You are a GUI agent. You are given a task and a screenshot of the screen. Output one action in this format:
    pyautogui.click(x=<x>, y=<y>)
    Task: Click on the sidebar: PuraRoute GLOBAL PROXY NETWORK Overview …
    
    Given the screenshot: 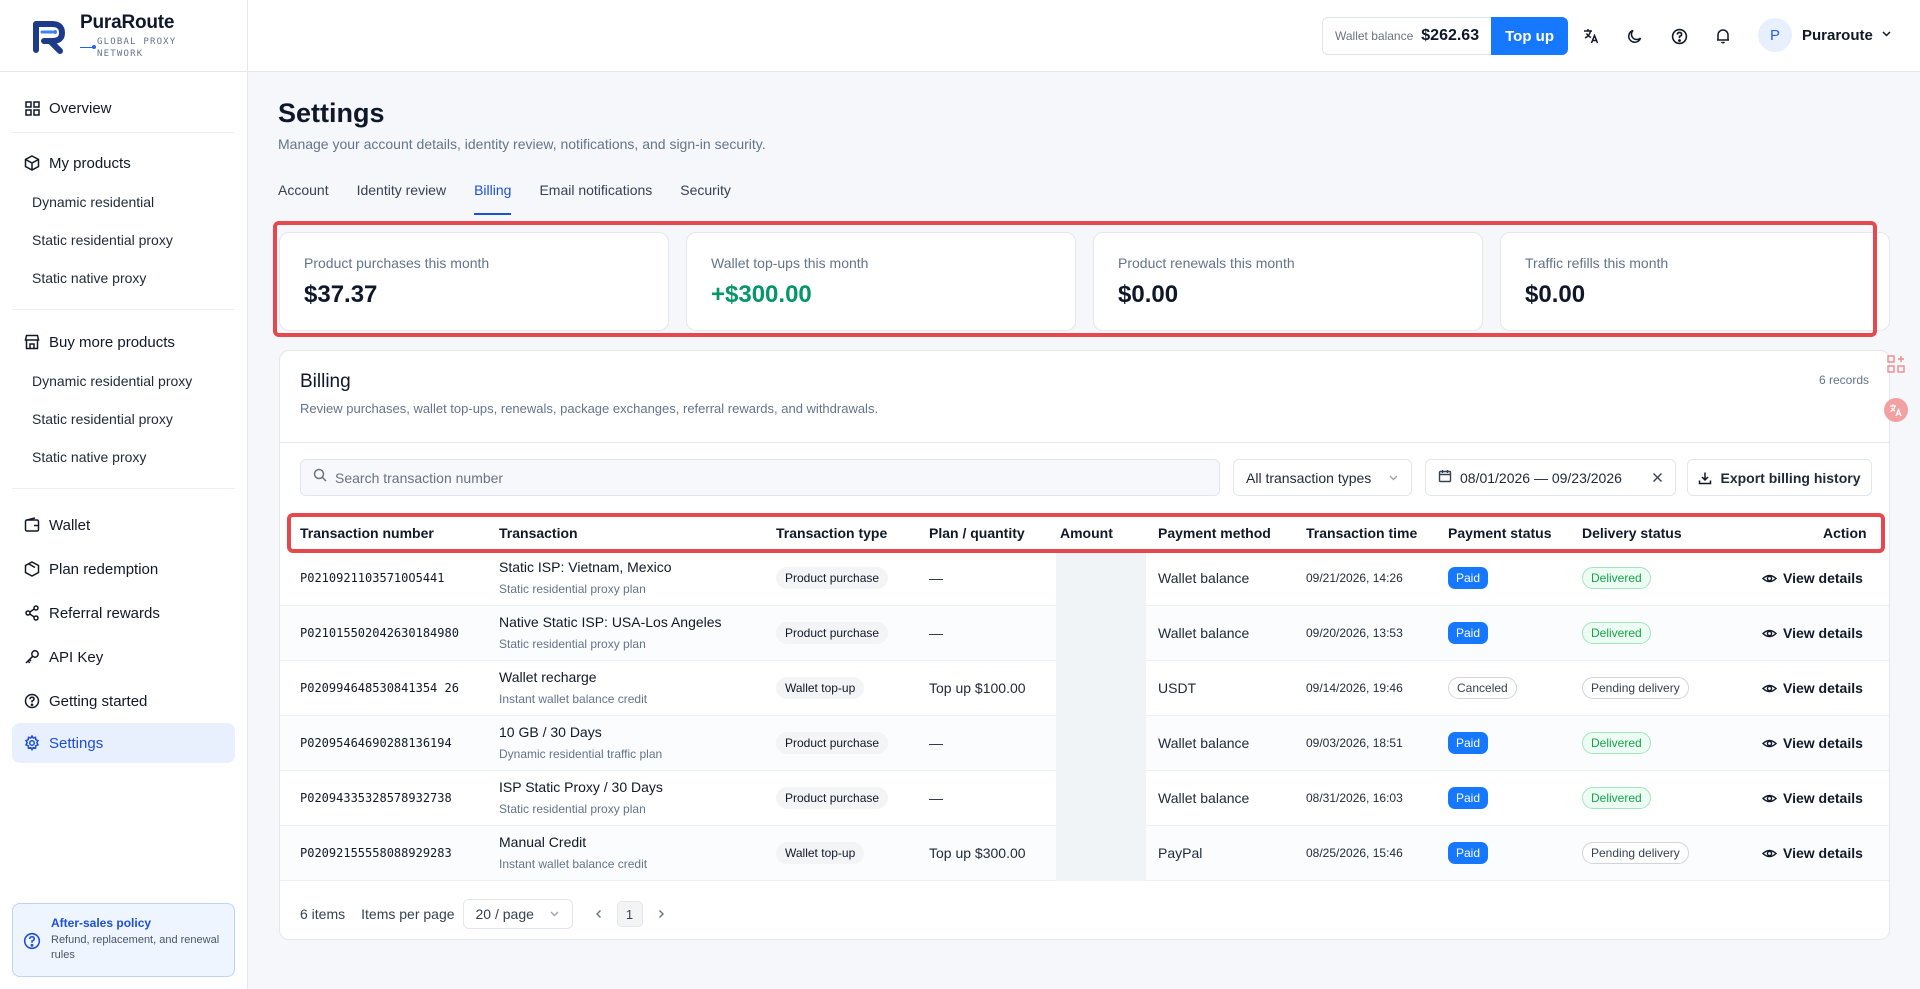 What is the action you would take?
    pyautogui.click(x=124, y=494)
    